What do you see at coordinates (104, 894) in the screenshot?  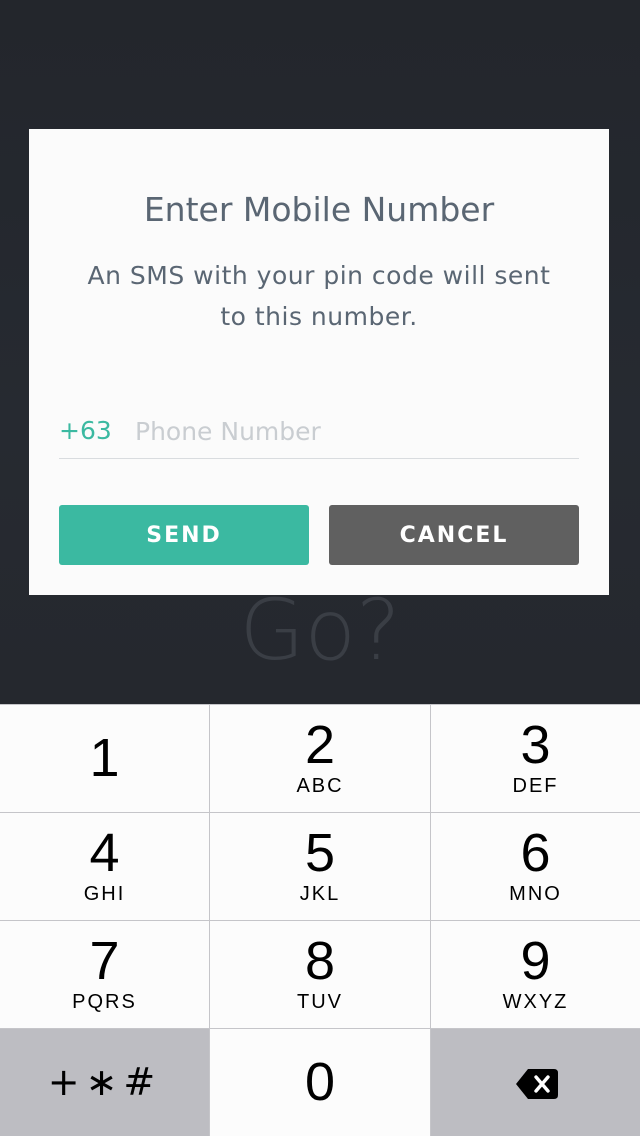 I see `key-letters: GHI` at bounding box center [104, 894].